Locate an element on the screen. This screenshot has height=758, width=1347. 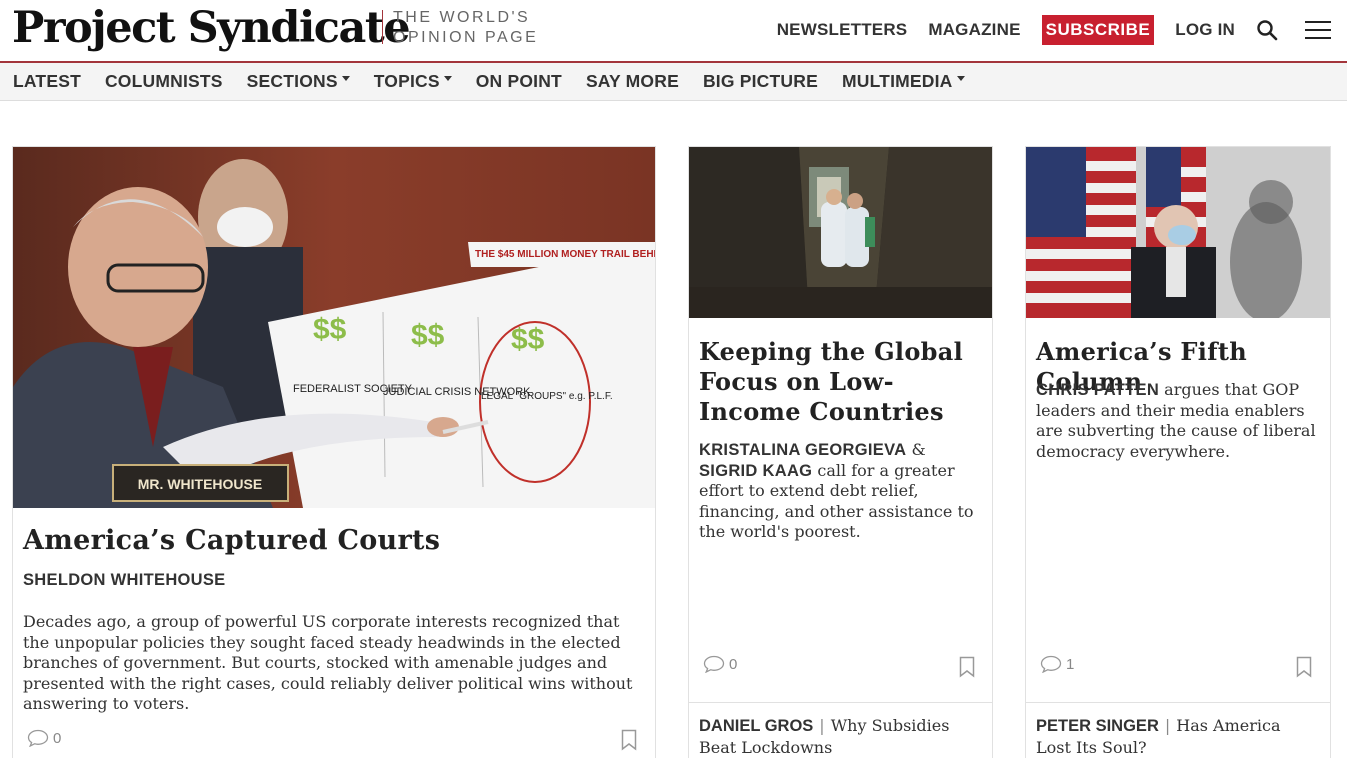
related-author: PETER SINGER is located at coordinates (1097, 726).